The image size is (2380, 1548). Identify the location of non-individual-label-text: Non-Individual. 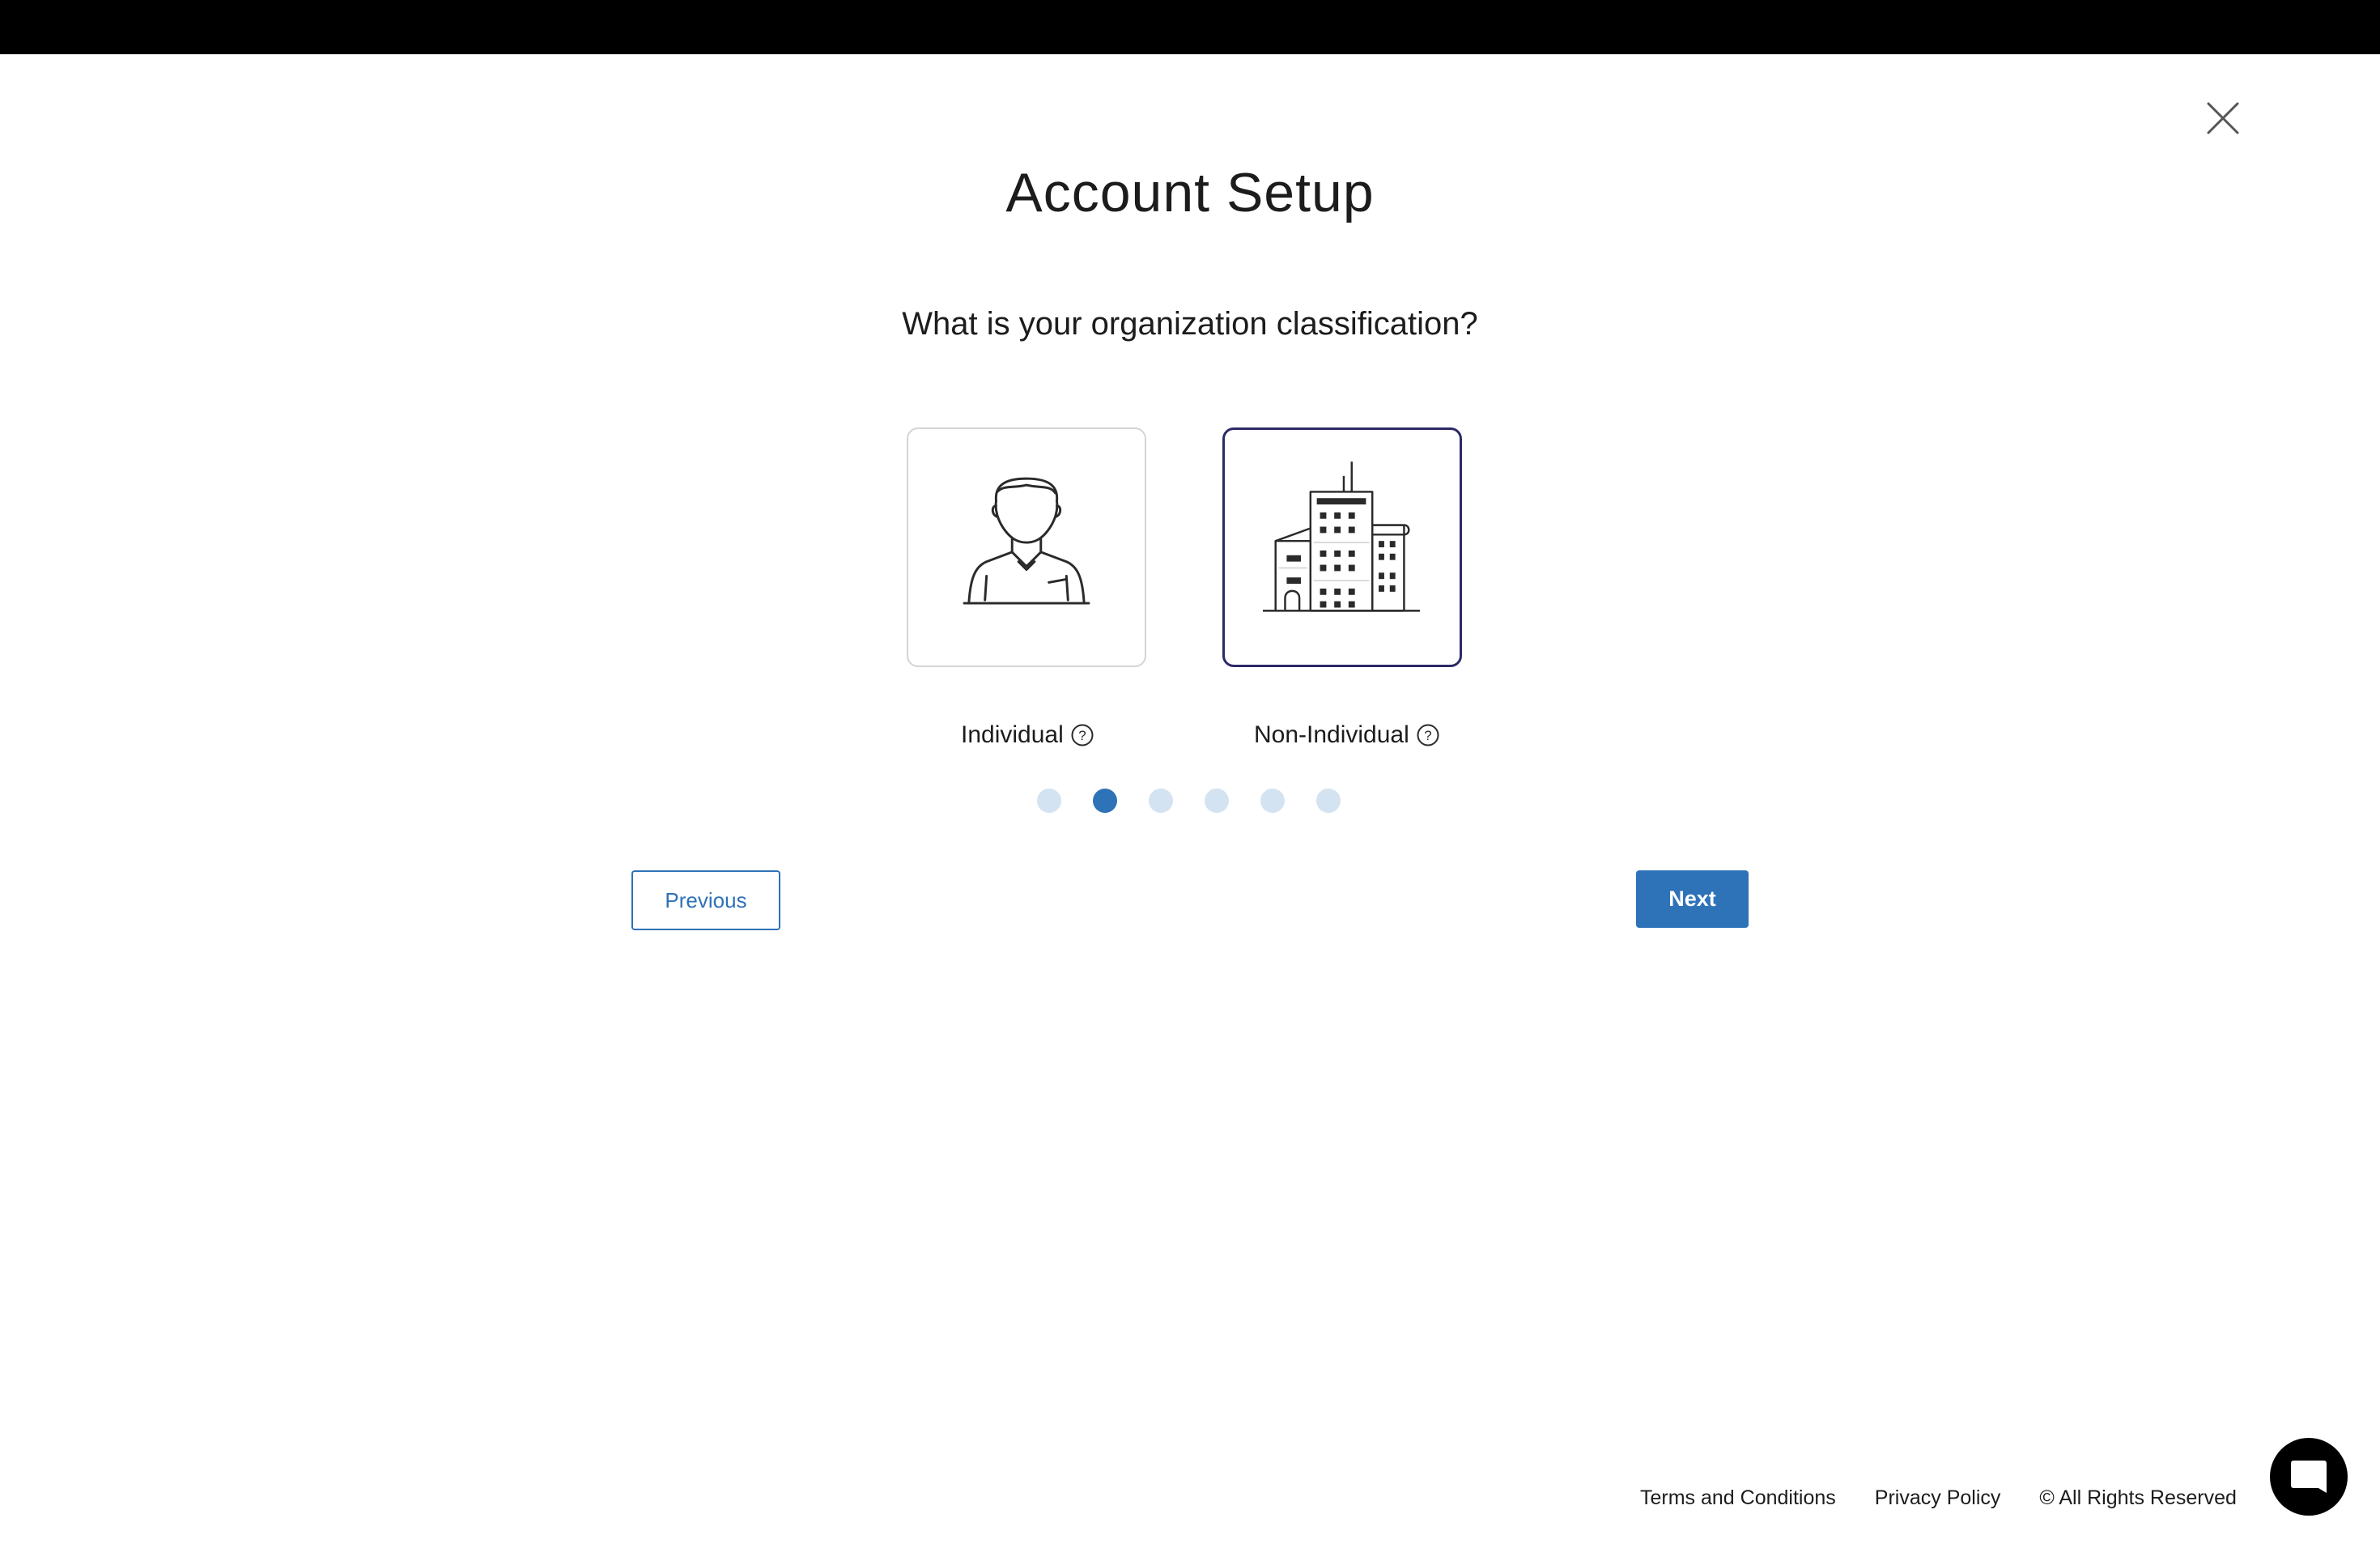
(1331, 735).